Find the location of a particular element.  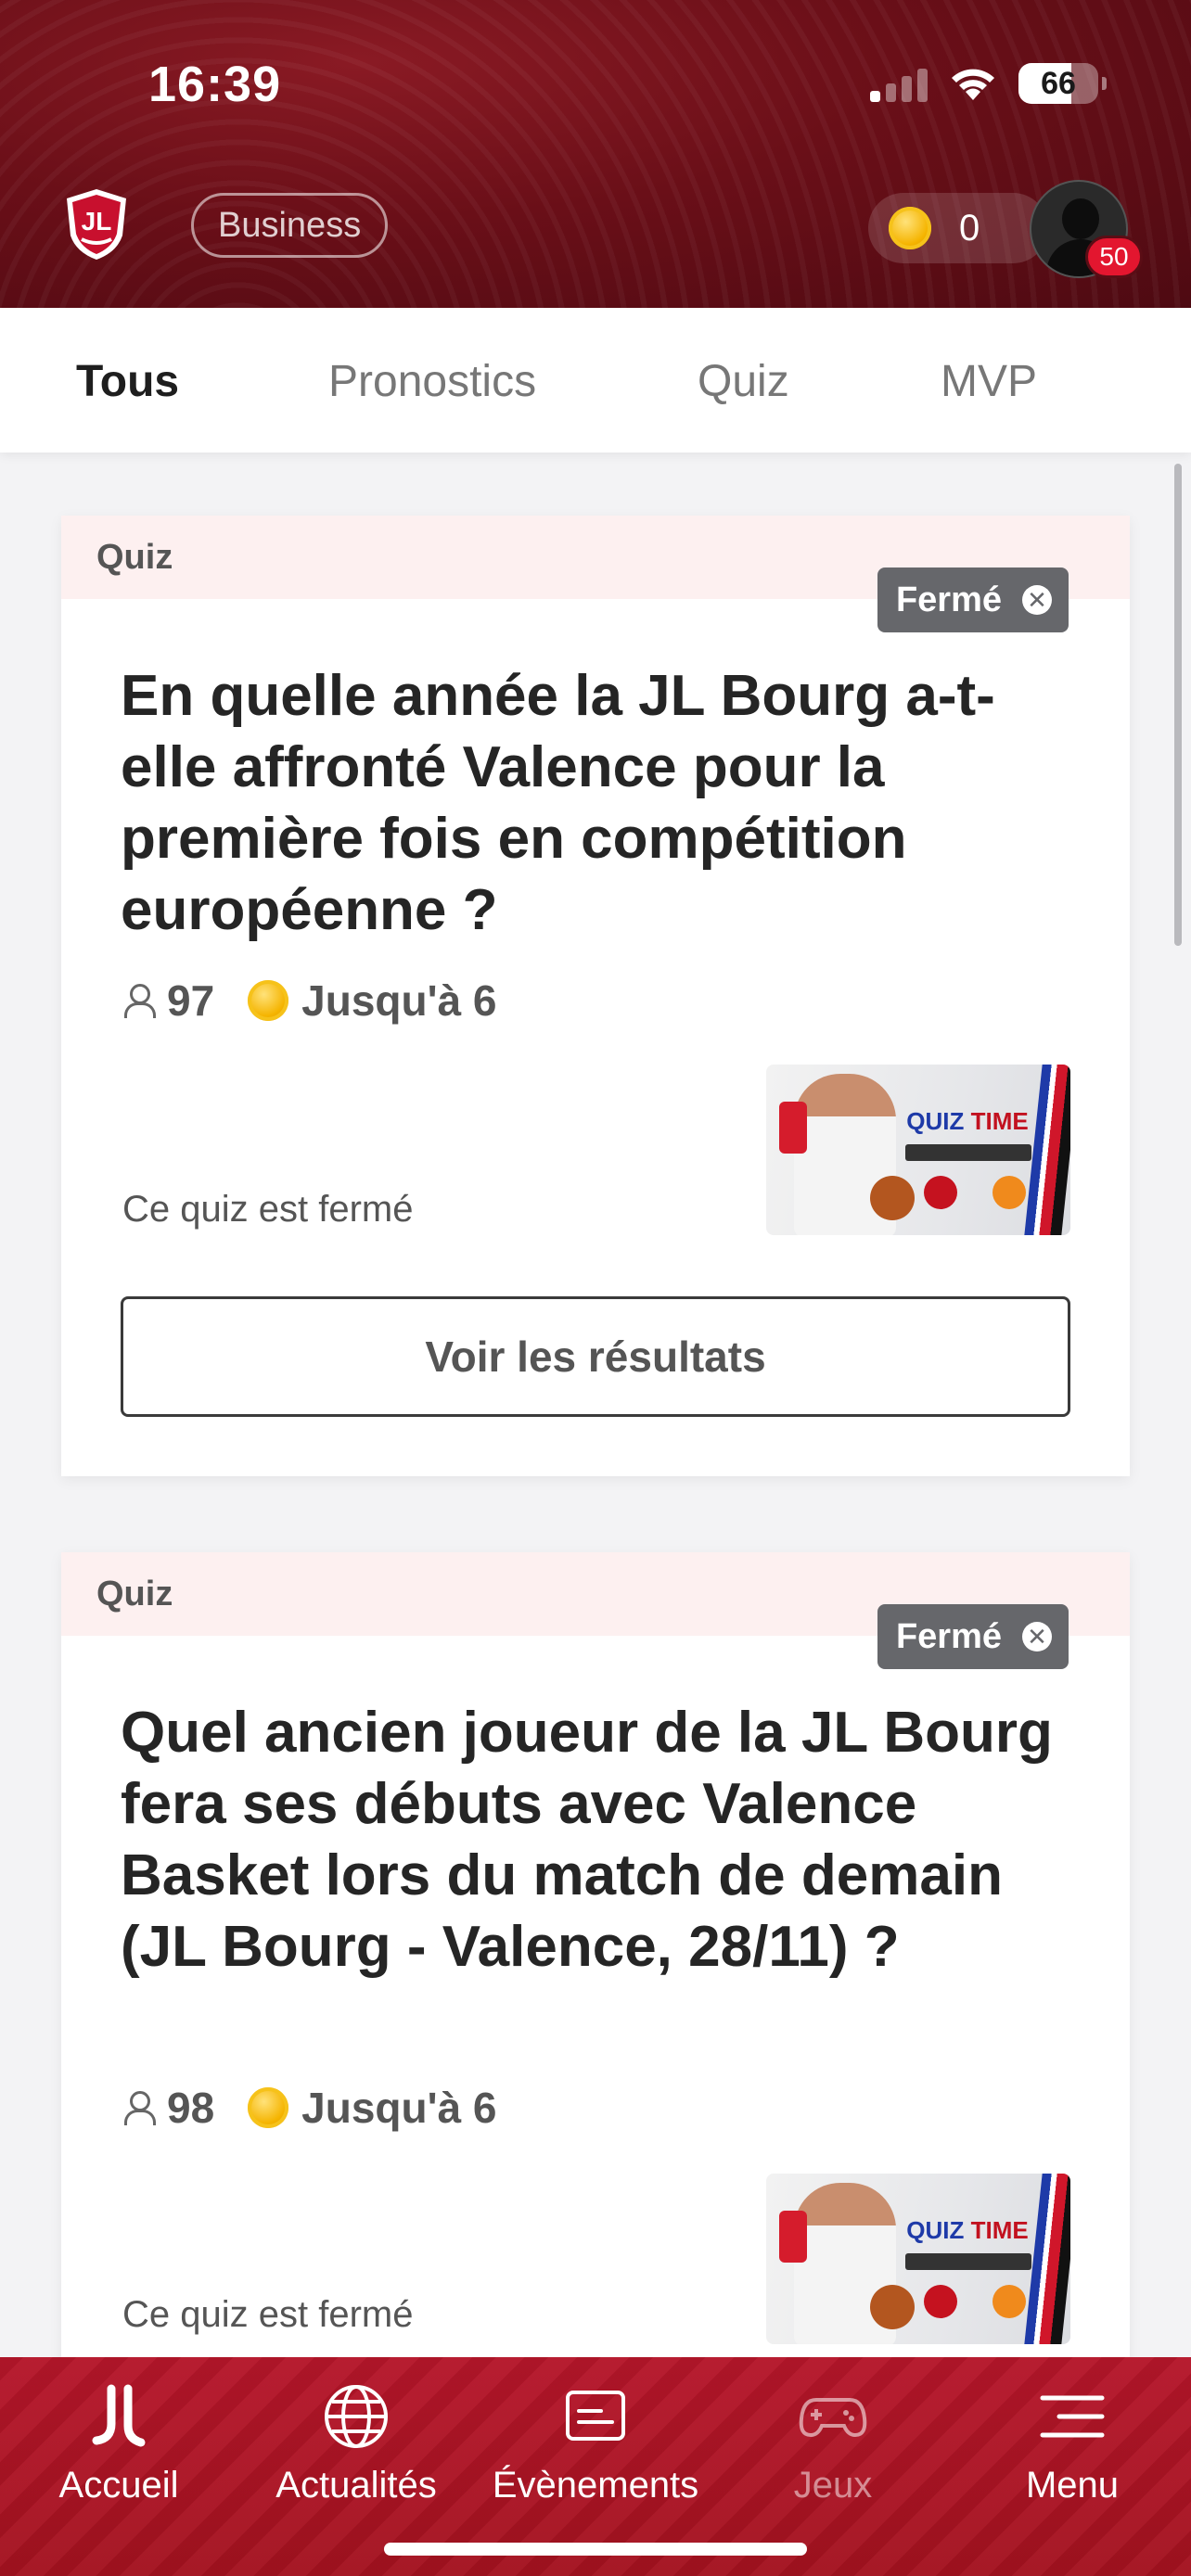

club-logo: JL is located at coordinates (96, 224).